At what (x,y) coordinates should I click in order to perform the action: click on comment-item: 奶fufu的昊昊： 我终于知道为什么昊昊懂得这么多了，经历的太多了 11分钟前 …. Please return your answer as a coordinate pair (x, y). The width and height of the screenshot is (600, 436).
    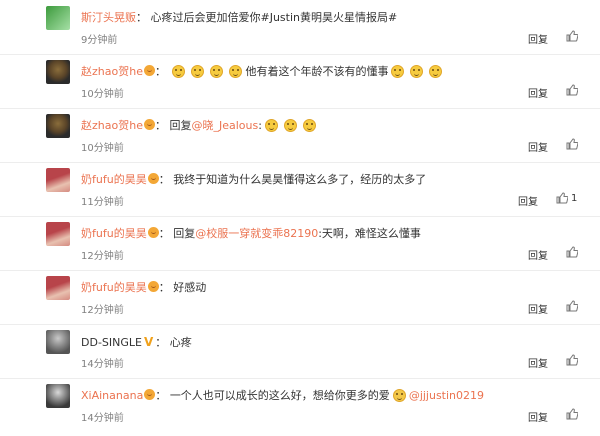
    Looking at the image, I should click on (300, 189).